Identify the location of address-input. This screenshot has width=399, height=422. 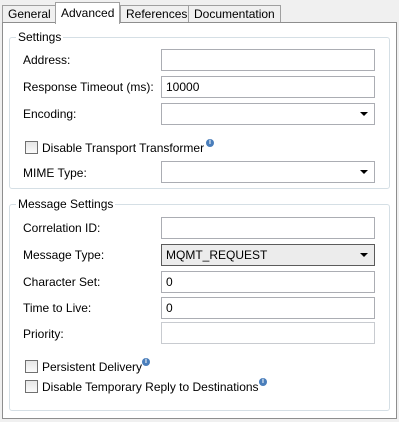
(268, 60).